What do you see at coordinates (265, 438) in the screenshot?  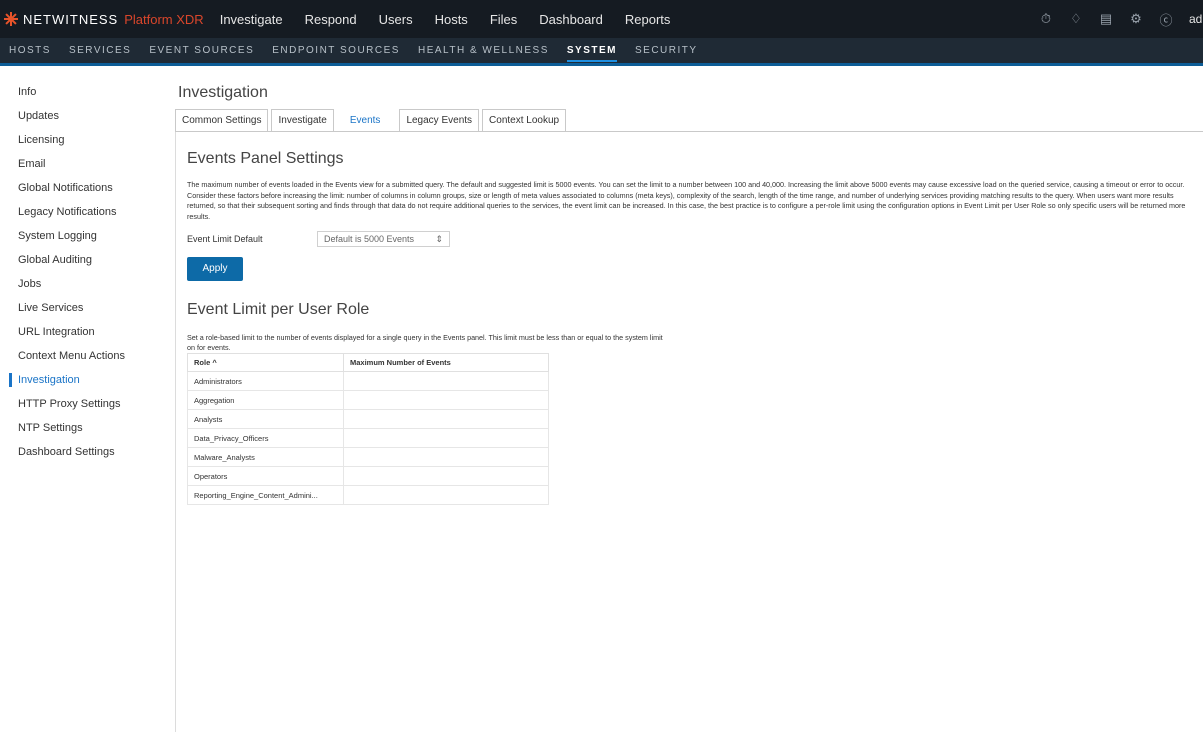 I see `role-cell: Data_Privacy_Officers` at bounding box center [265, 438].